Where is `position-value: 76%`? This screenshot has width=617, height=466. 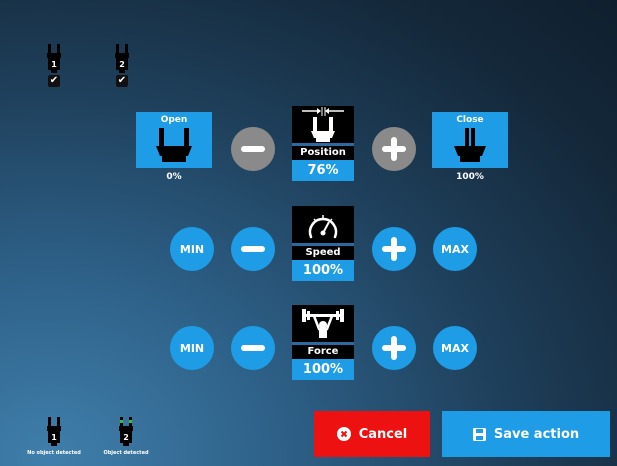
position-value: 76% is located at coordinates (323, 170).